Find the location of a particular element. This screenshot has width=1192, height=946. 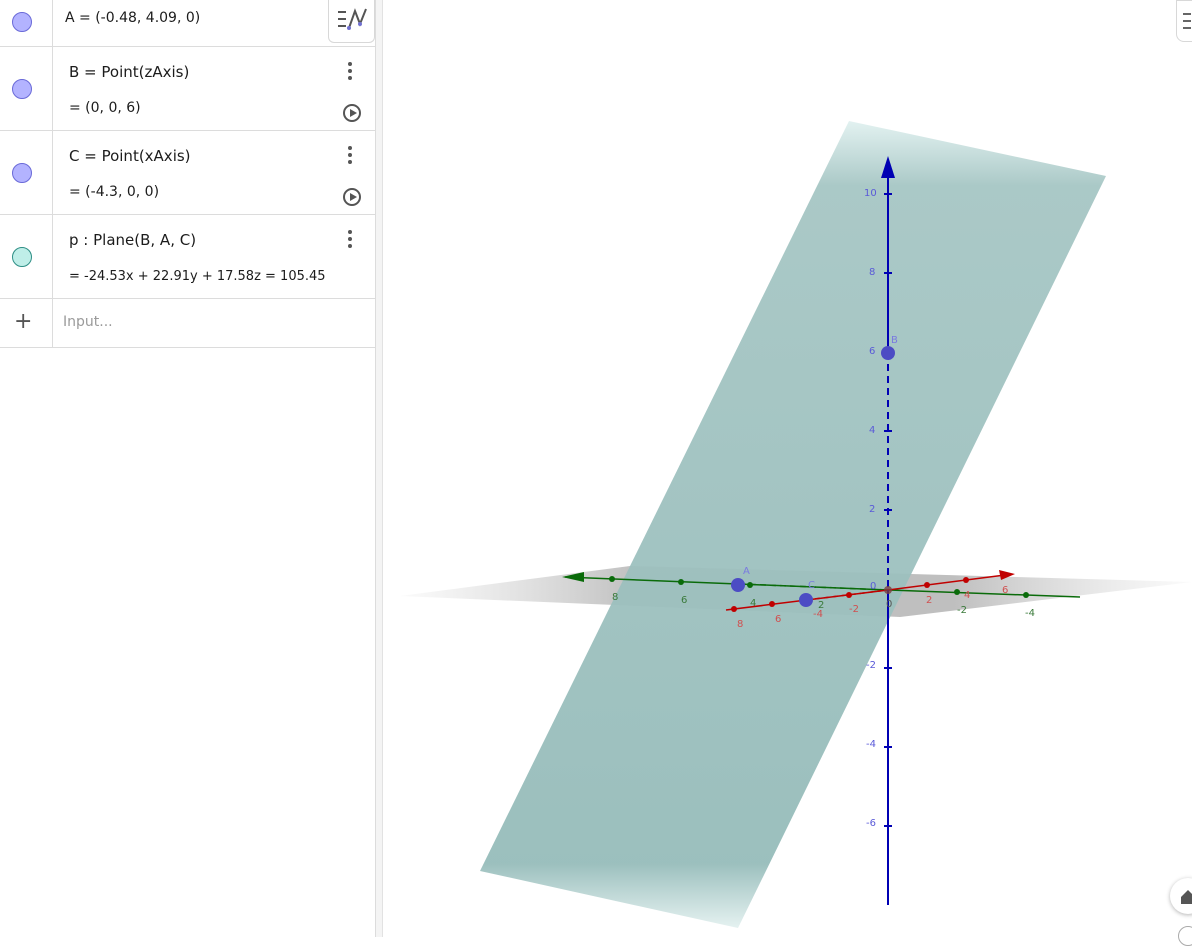

definition-a: A = (-0.48, 4.09, 0) is located at coordinates (132, 18).